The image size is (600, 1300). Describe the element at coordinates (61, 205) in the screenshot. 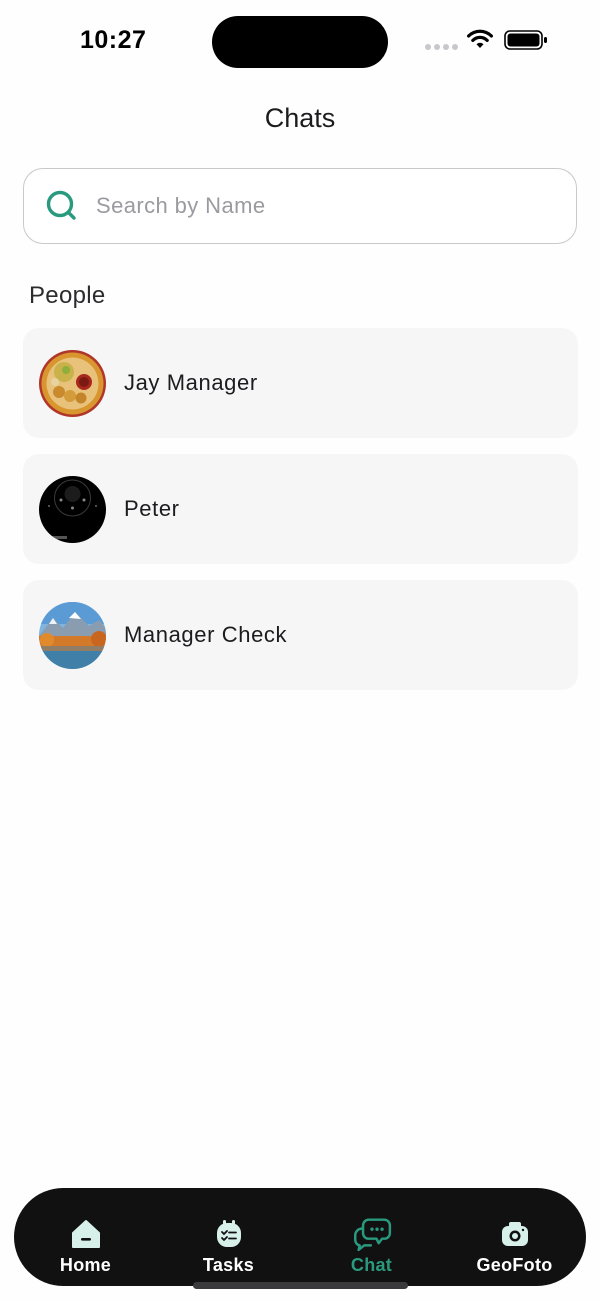

I see `search-icon` at that location.